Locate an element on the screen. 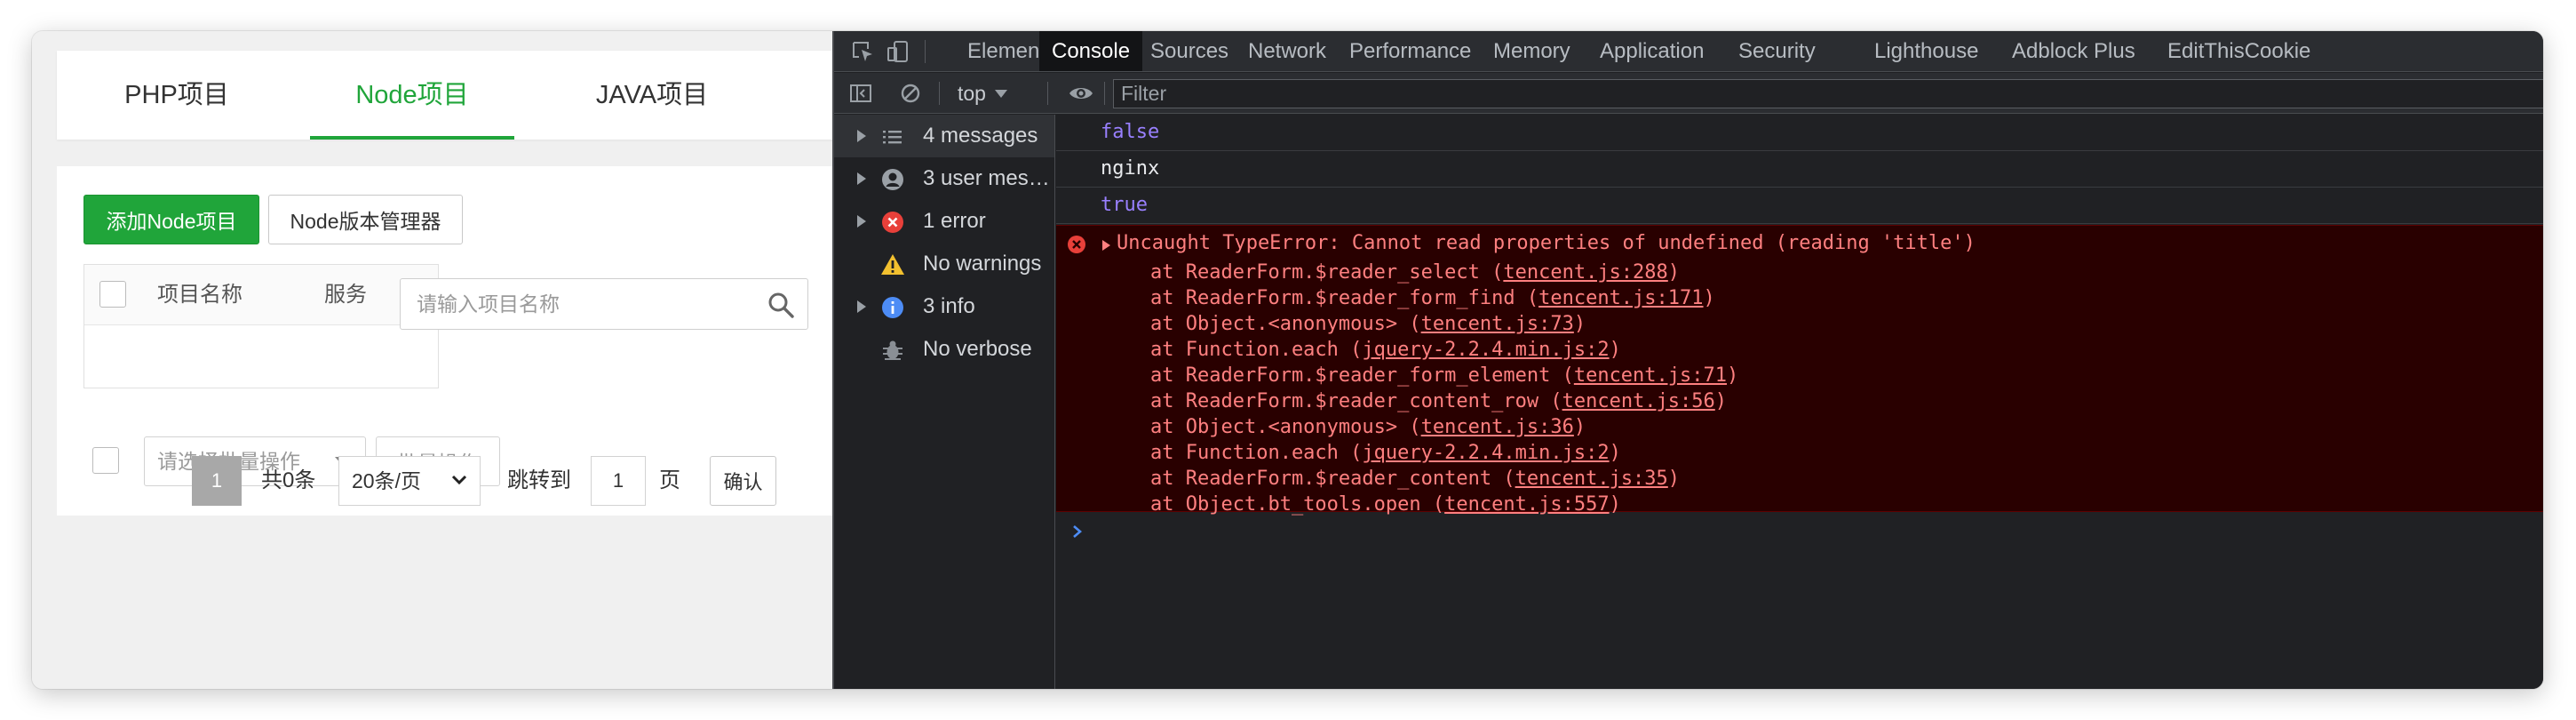 This screenshot has height=720, width=2576. project-tabs: PHP项目 Node项目 JAVA项目 is located at coordinates (448, 95).